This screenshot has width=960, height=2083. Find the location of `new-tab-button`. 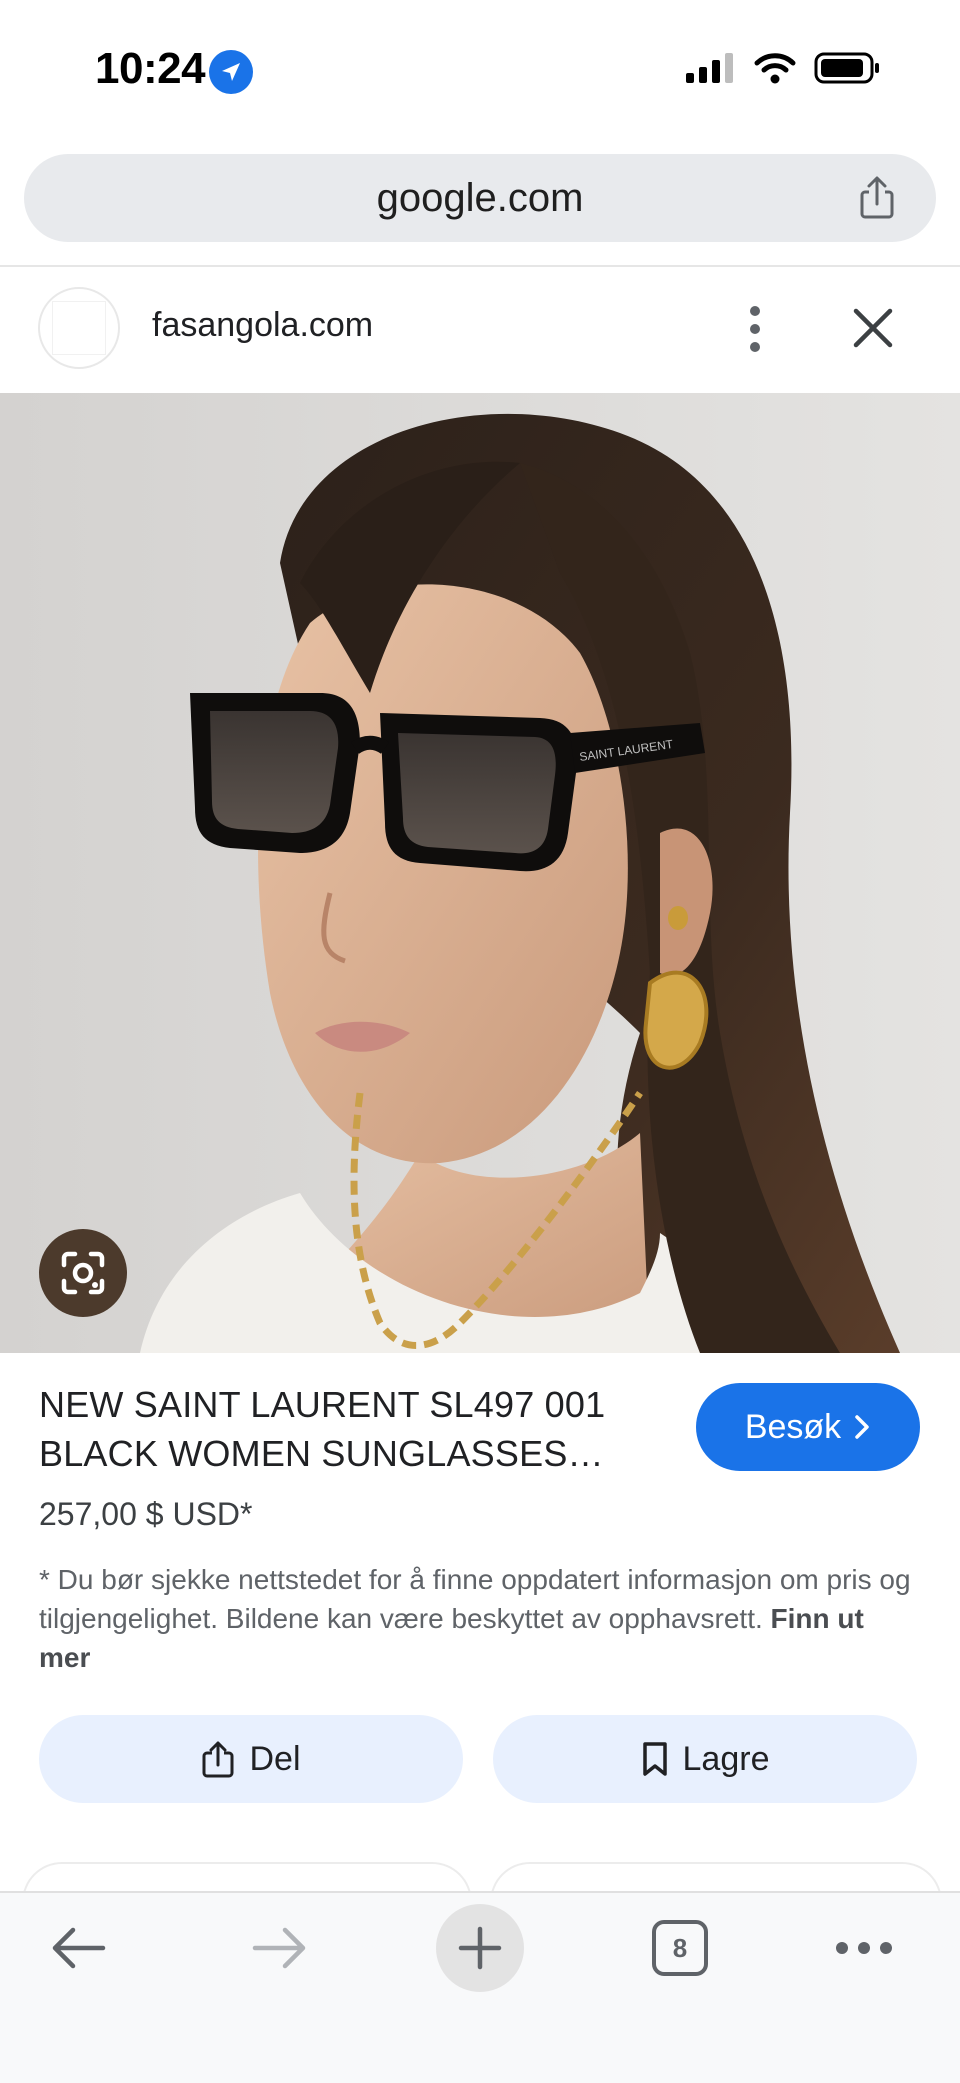

new-tab-button is located at coordinates (480, 1948).